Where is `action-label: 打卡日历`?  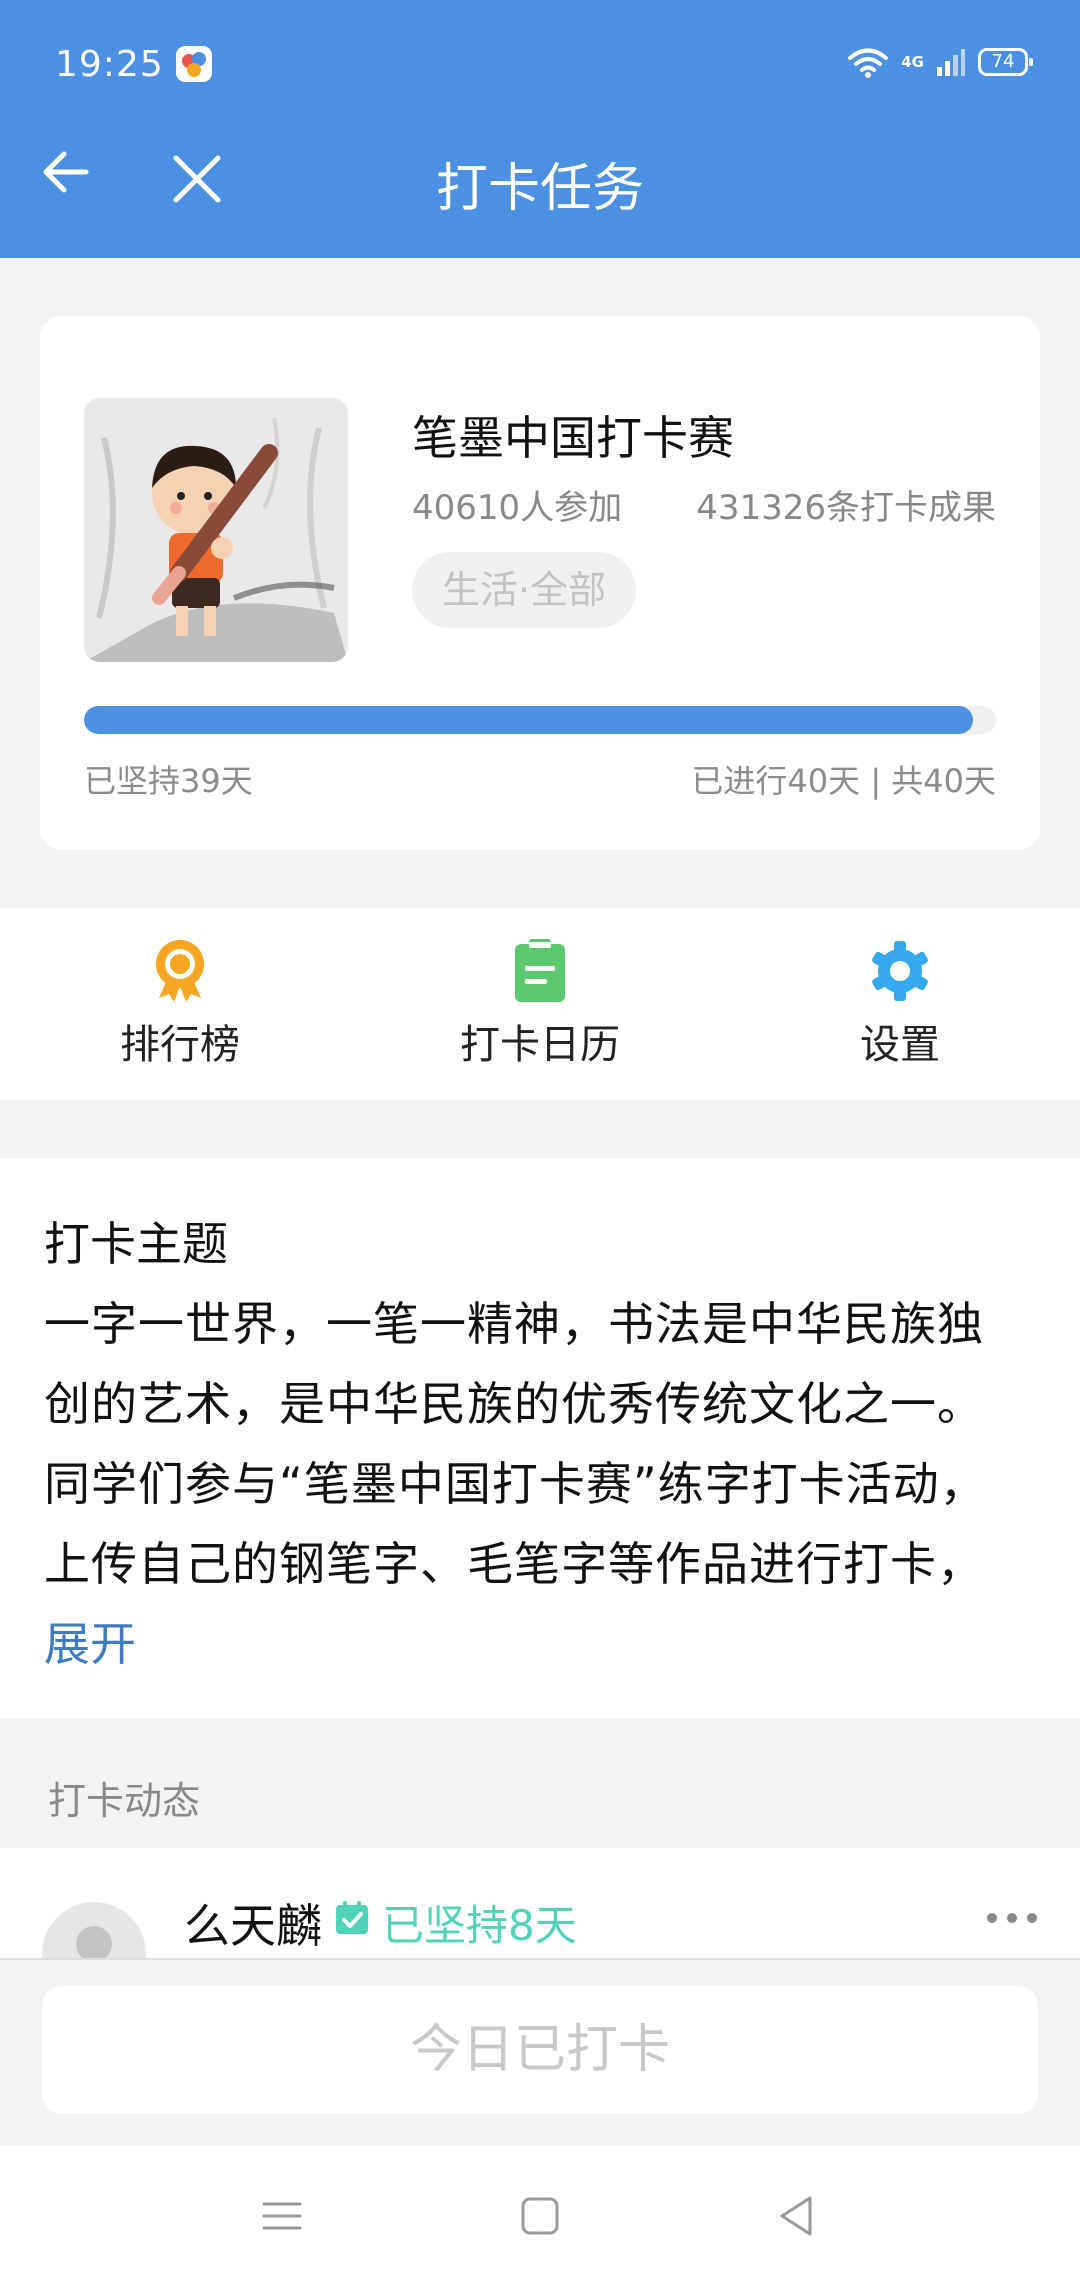
action-label: 打卡日历 is located at coordinates (540, 1045).